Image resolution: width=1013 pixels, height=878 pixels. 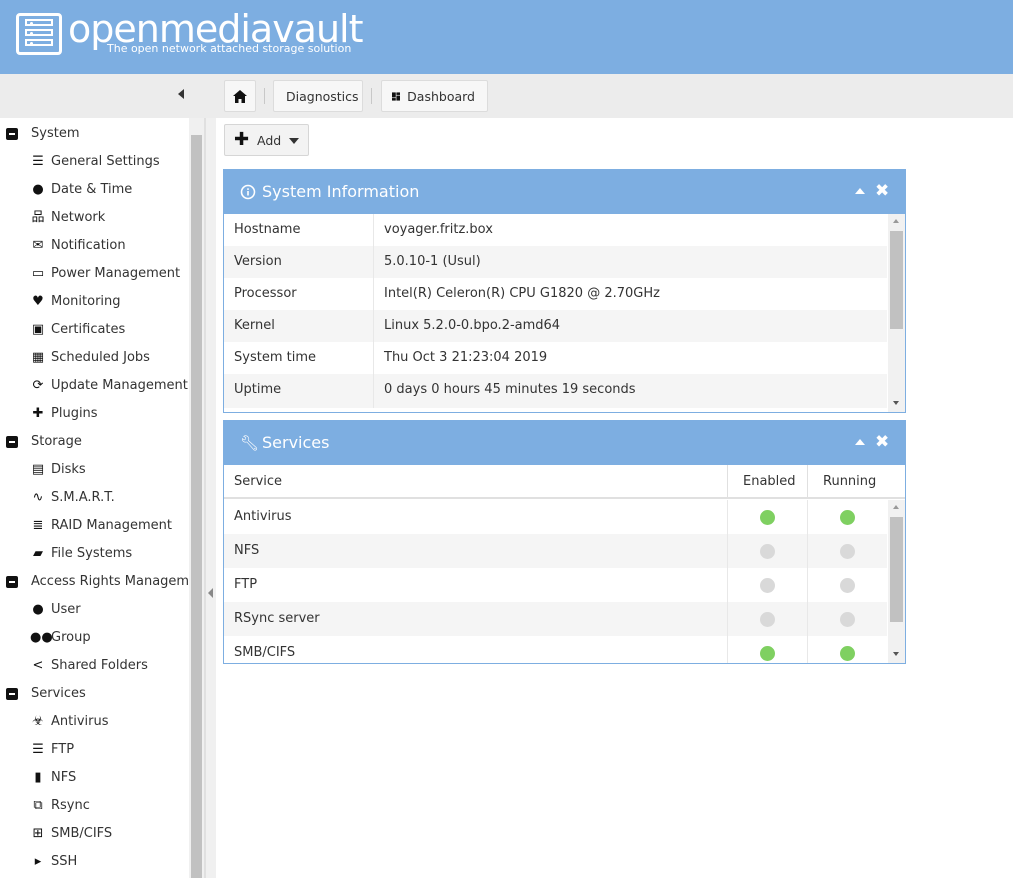 I want to click on sidebar-item-smart: ∿ S.M.A.R.T., so click(x=94, y=498).